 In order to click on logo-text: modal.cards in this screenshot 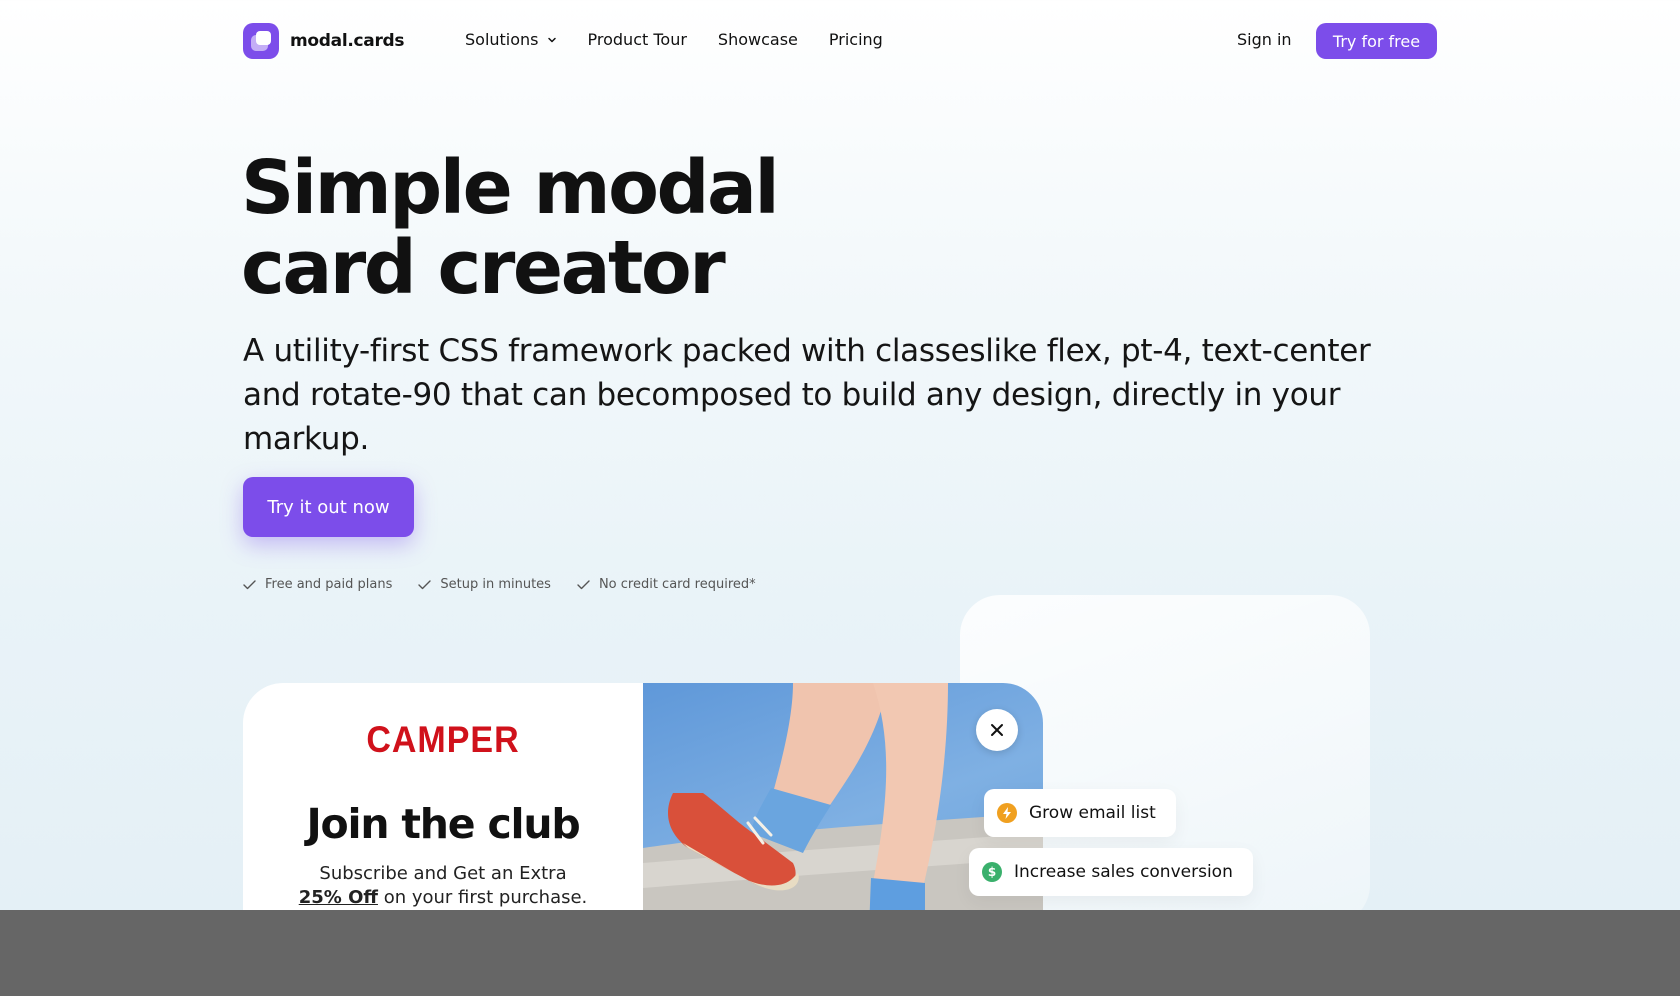, I will do `click(347, 41)`.